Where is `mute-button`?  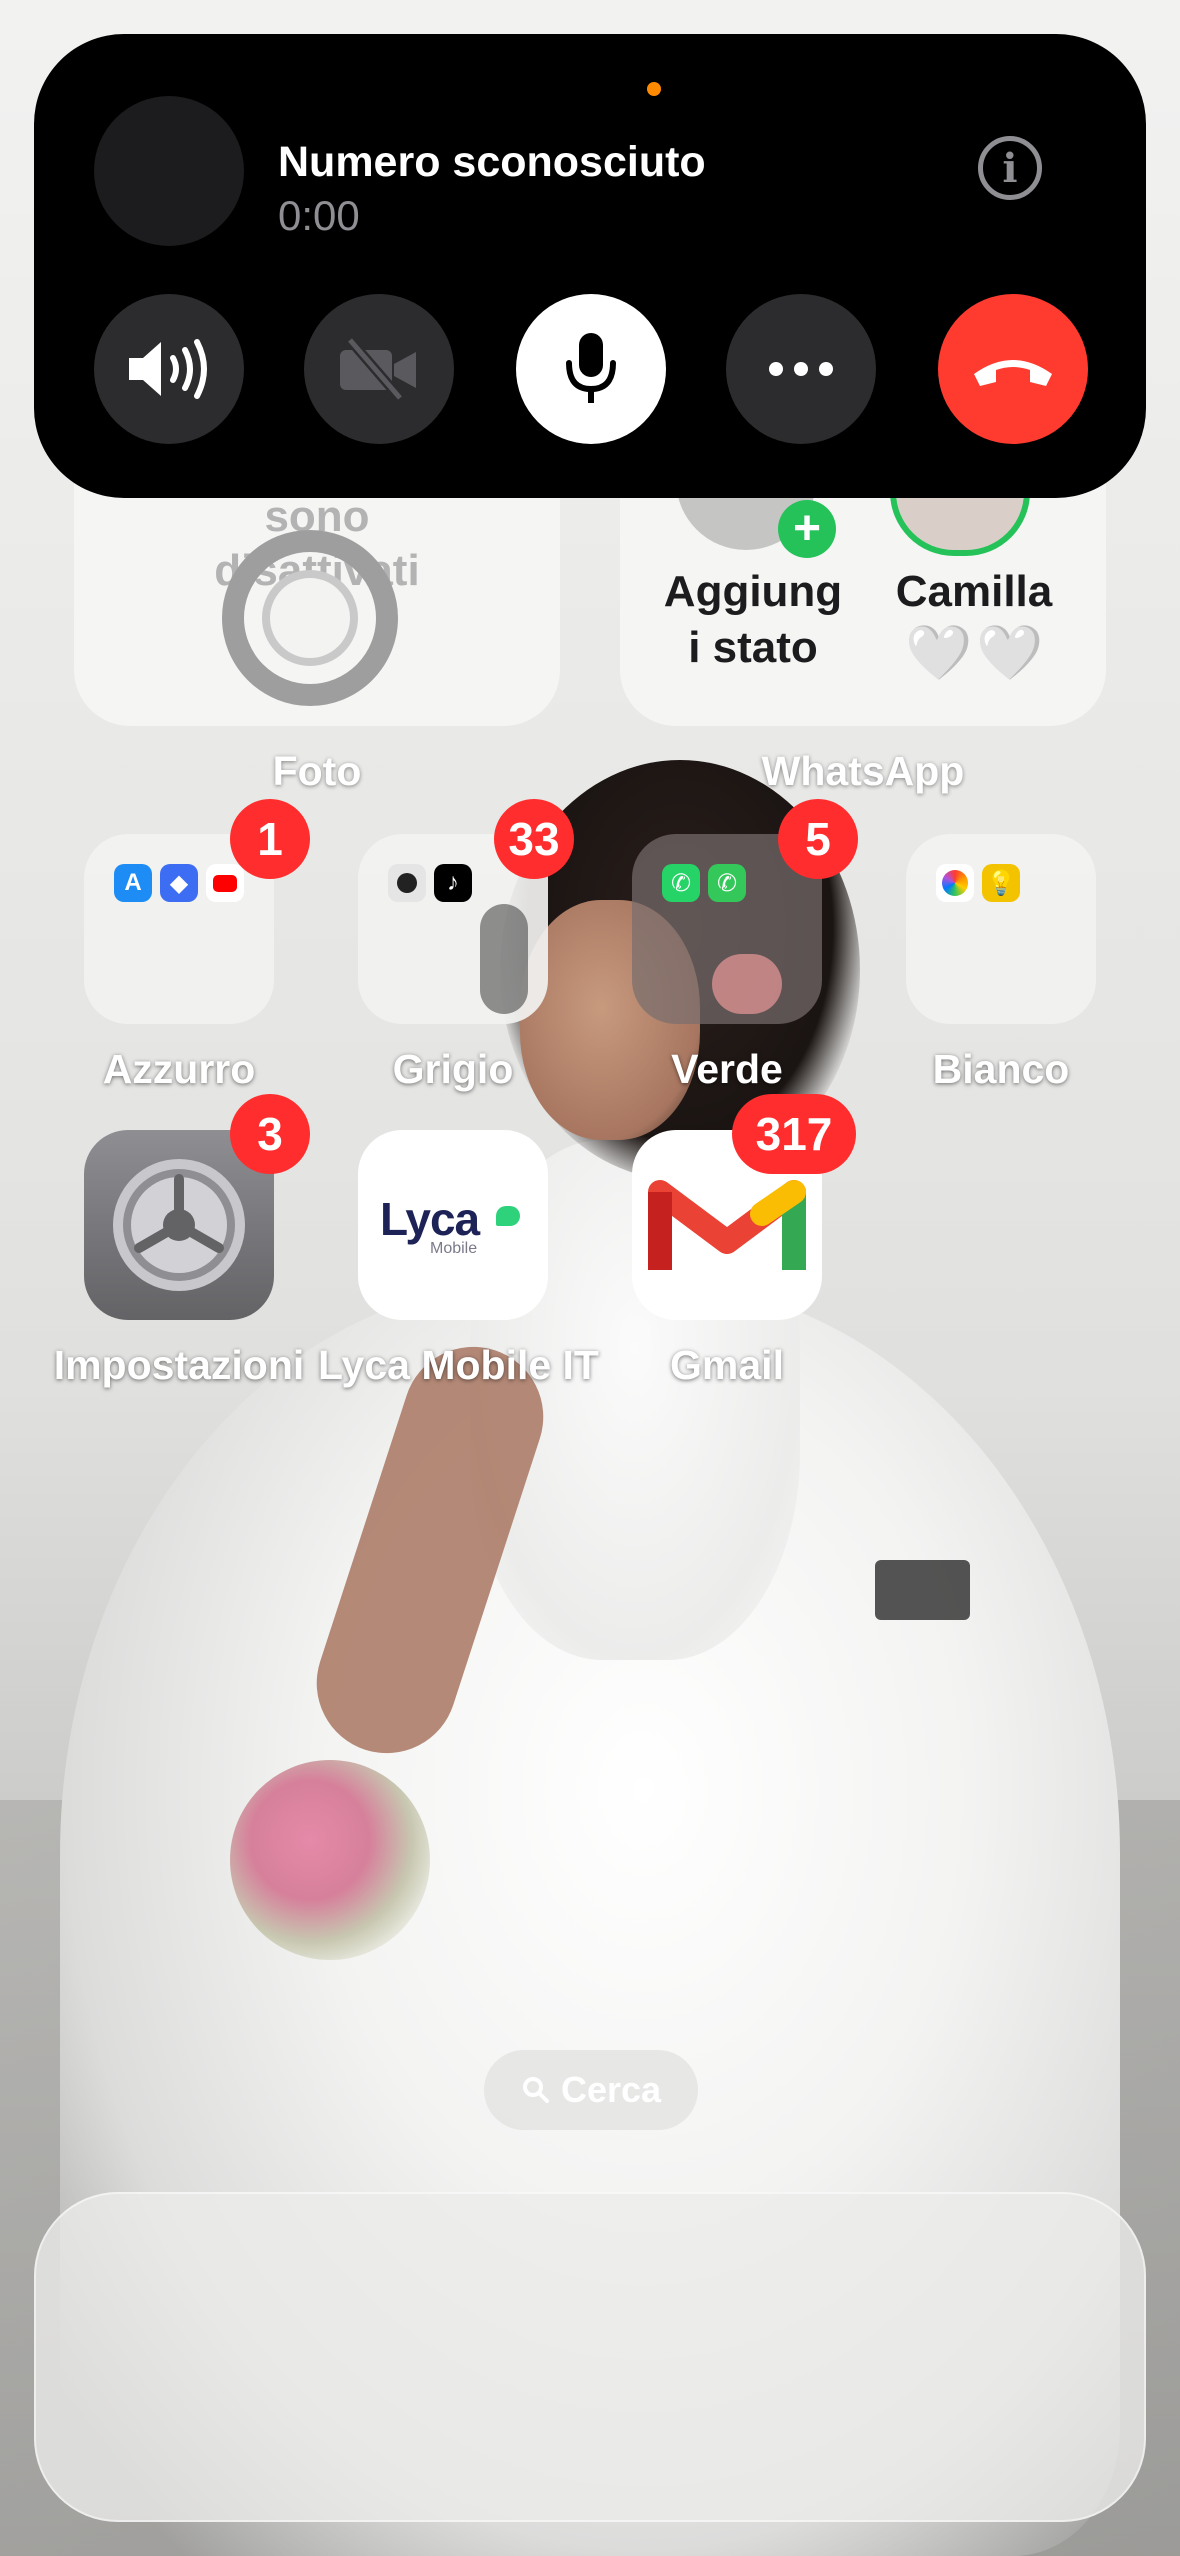
mute-button is located at coordinates (591, 369).